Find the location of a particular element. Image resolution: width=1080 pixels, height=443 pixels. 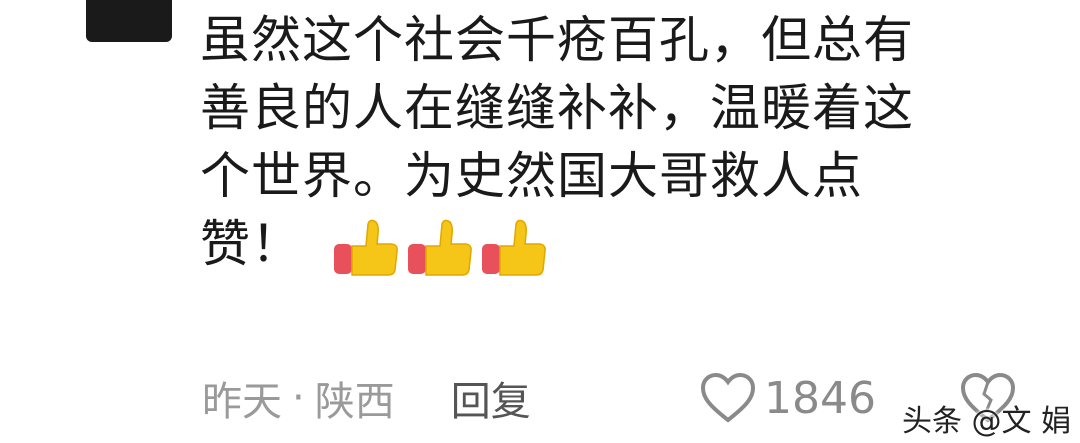

comment-line: 个世界。为史然国大哥救人点 is located at coordinates (531, 176).